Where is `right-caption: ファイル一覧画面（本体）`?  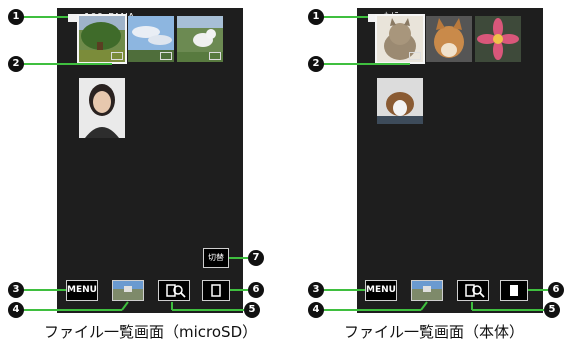 right-caption: ファイル一覧画面（本体） is located at coordinates (434, 332).